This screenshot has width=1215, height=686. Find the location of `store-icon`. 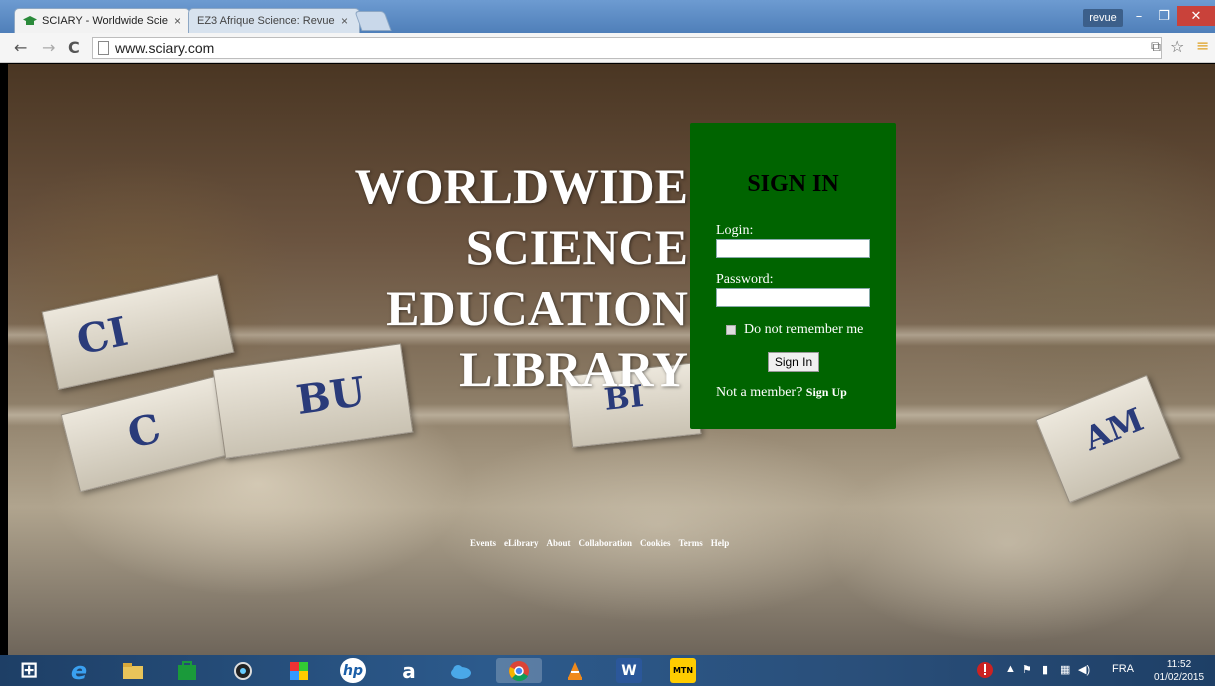

store-icon is located at coordinates (187, 670).